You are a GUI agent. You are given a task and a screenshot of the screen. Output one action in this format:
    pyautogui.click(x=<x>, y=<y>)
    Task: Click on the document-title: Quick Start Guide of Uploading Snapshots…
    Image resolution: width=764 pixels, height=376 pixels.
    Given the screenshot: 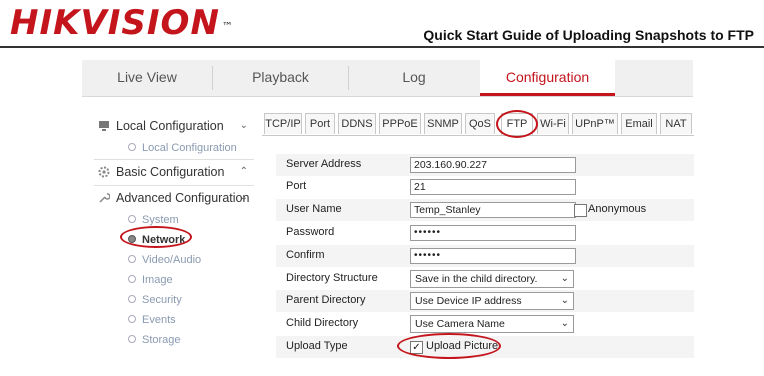 What is the action you would take?
    pyautogui.click(x=588, y=35)
    